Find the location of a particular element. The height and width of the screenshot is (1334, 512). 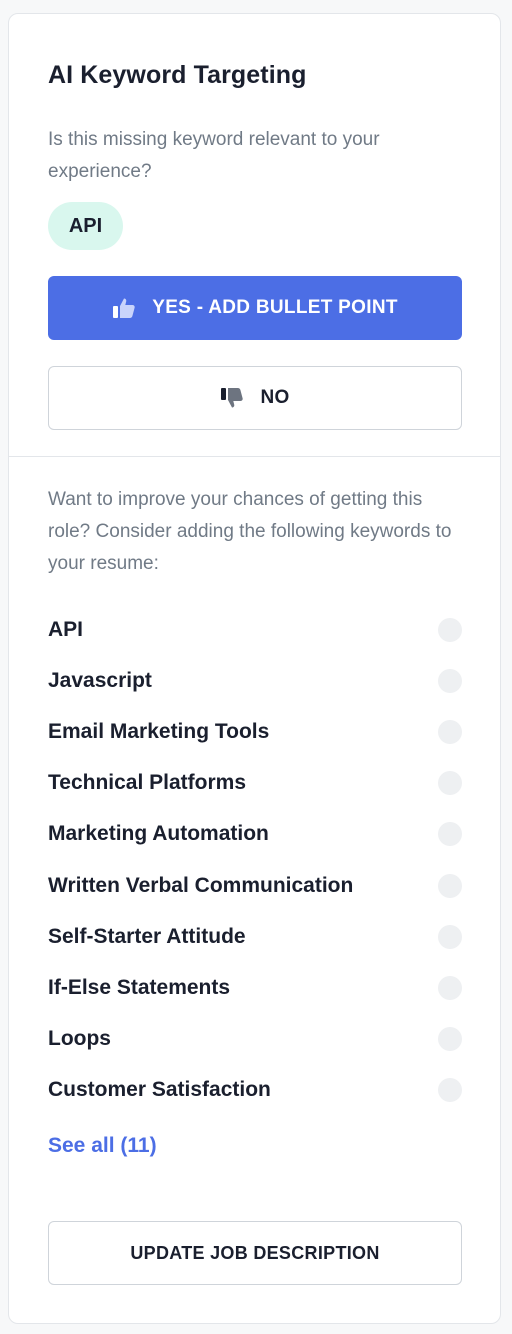

no-button: NO is located at coordinates (255, 398).